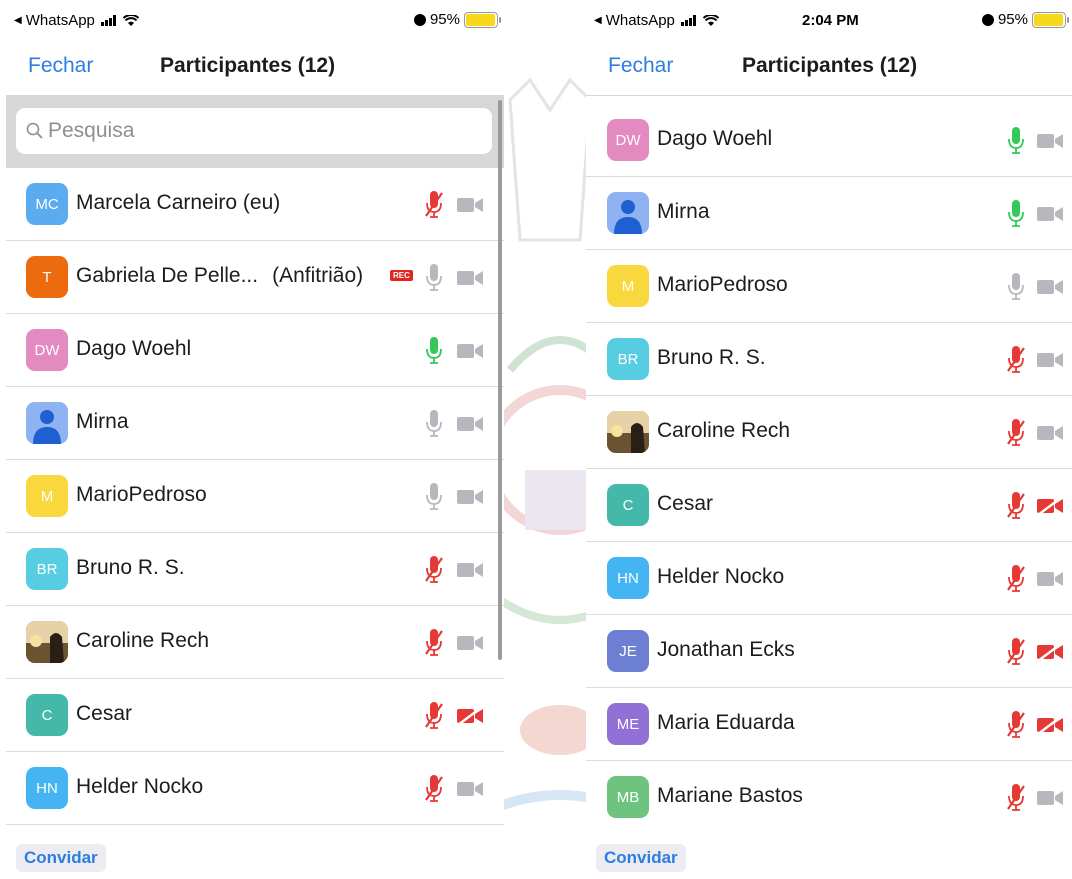 Image resolution: width=1072 pixels, height=879 pixels. Describe the element at coordinates (829, 651) in the screenshot. I see `participant-row: JE Jonathan Ecks` at that location.